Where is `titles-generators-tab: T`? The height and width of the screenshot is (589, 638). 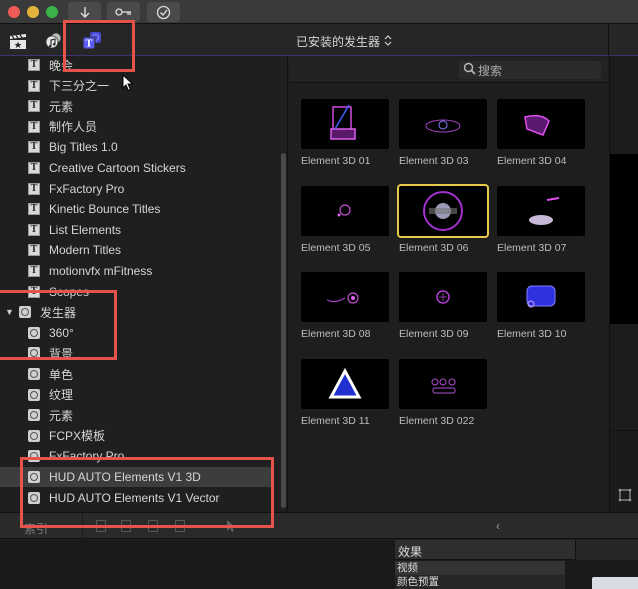 titles-generators-tab: T is located at coordinates (92, 41).